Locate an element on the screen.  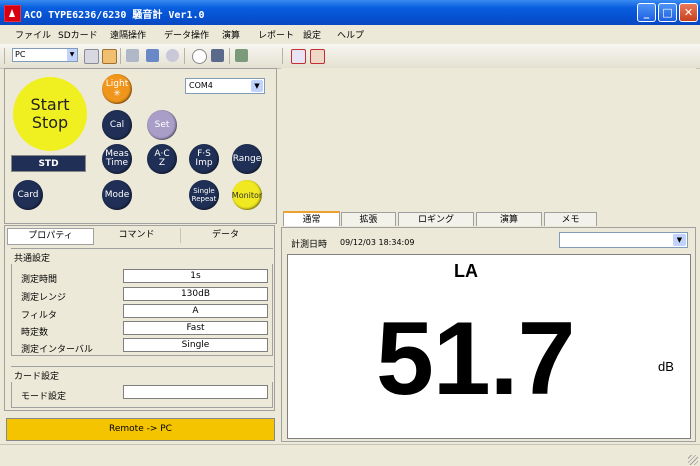
mode-setting-field is located at coordinates (195, 392).